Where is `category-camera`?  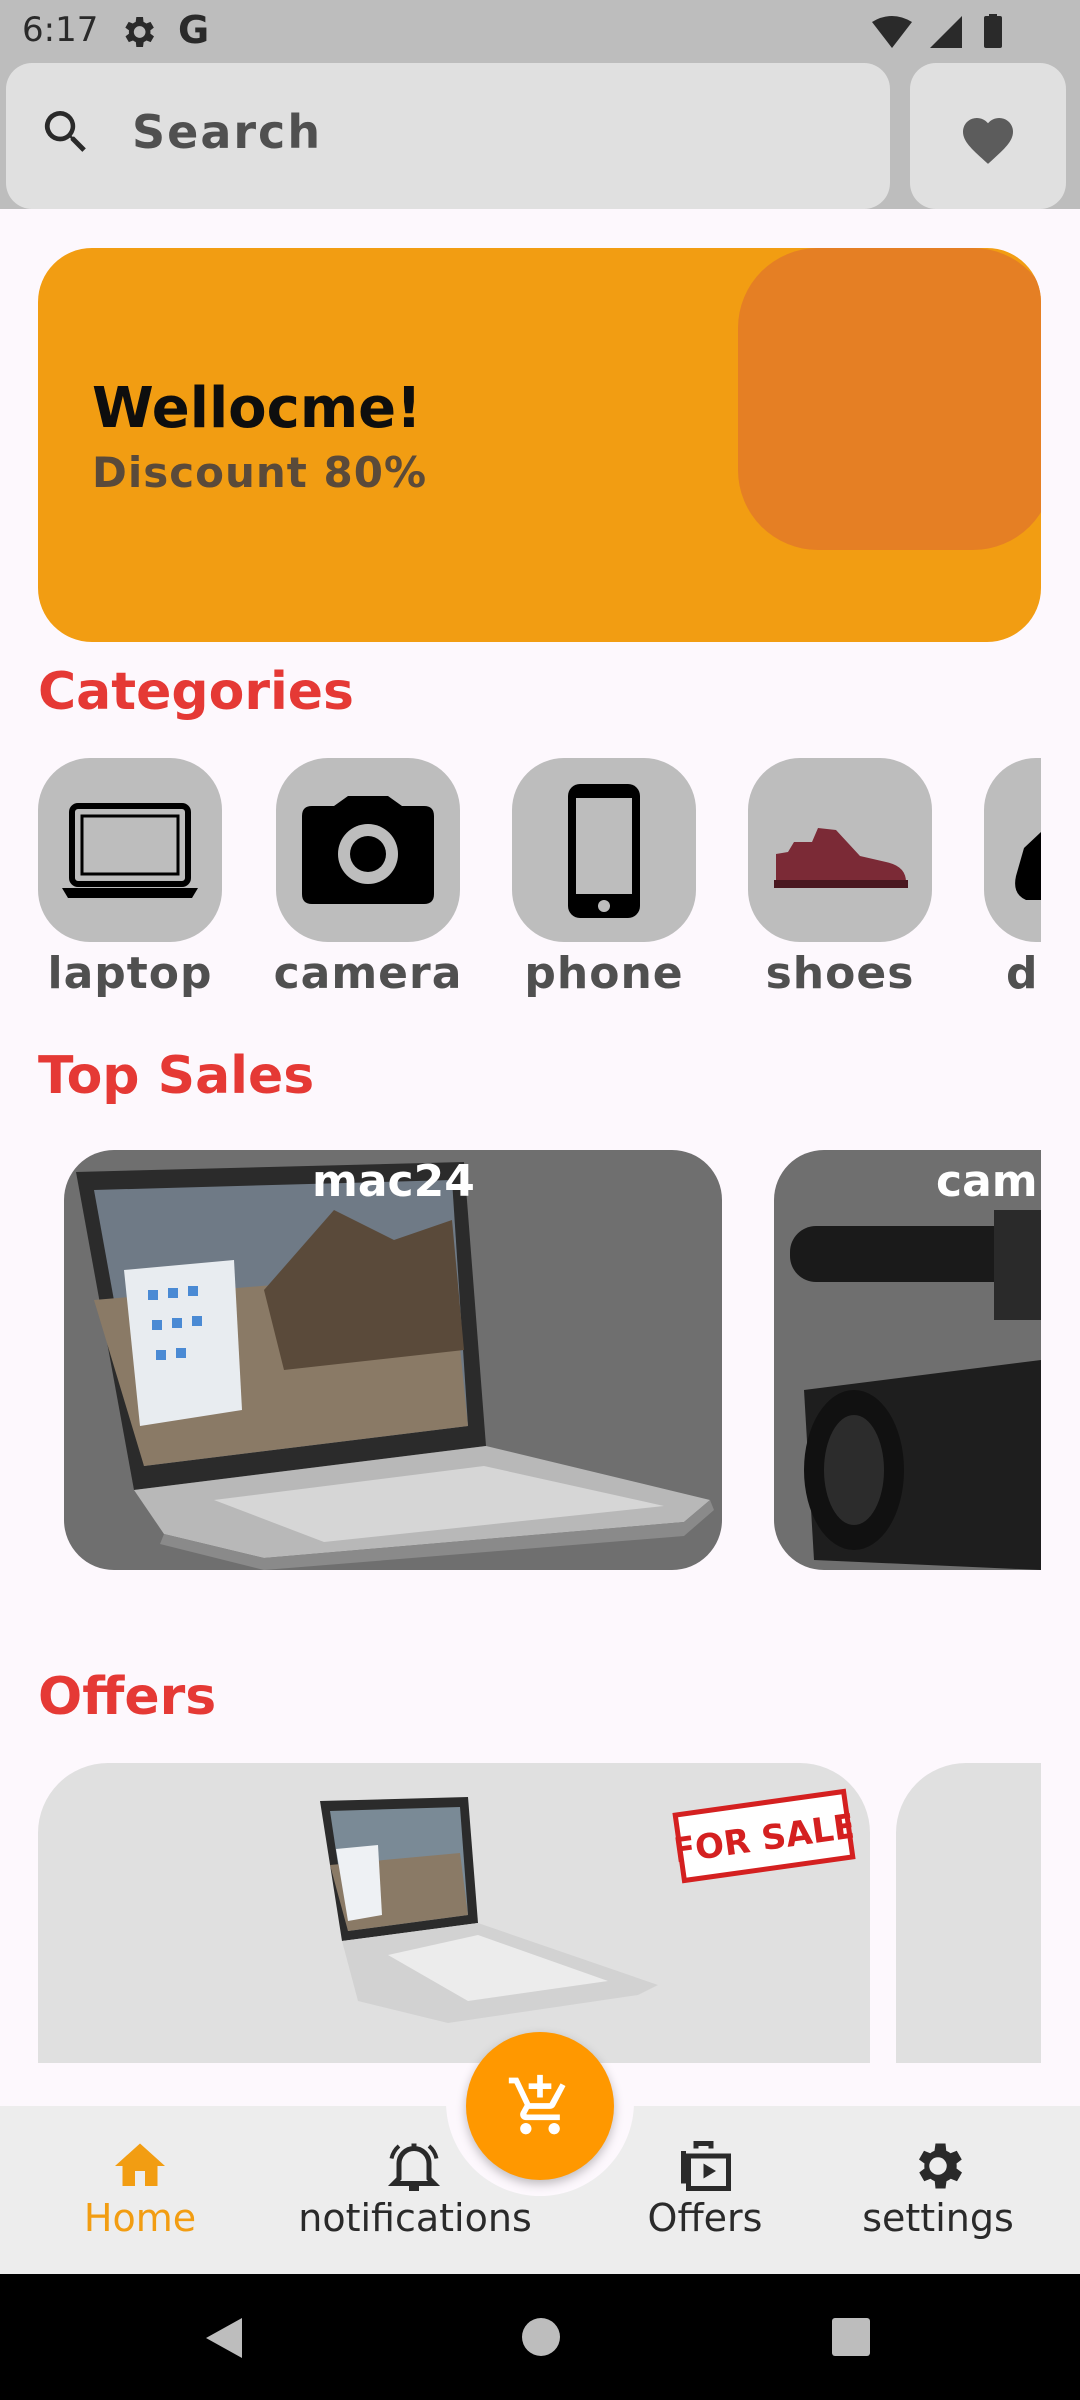
category-camera is located at coordinates (368, 850).